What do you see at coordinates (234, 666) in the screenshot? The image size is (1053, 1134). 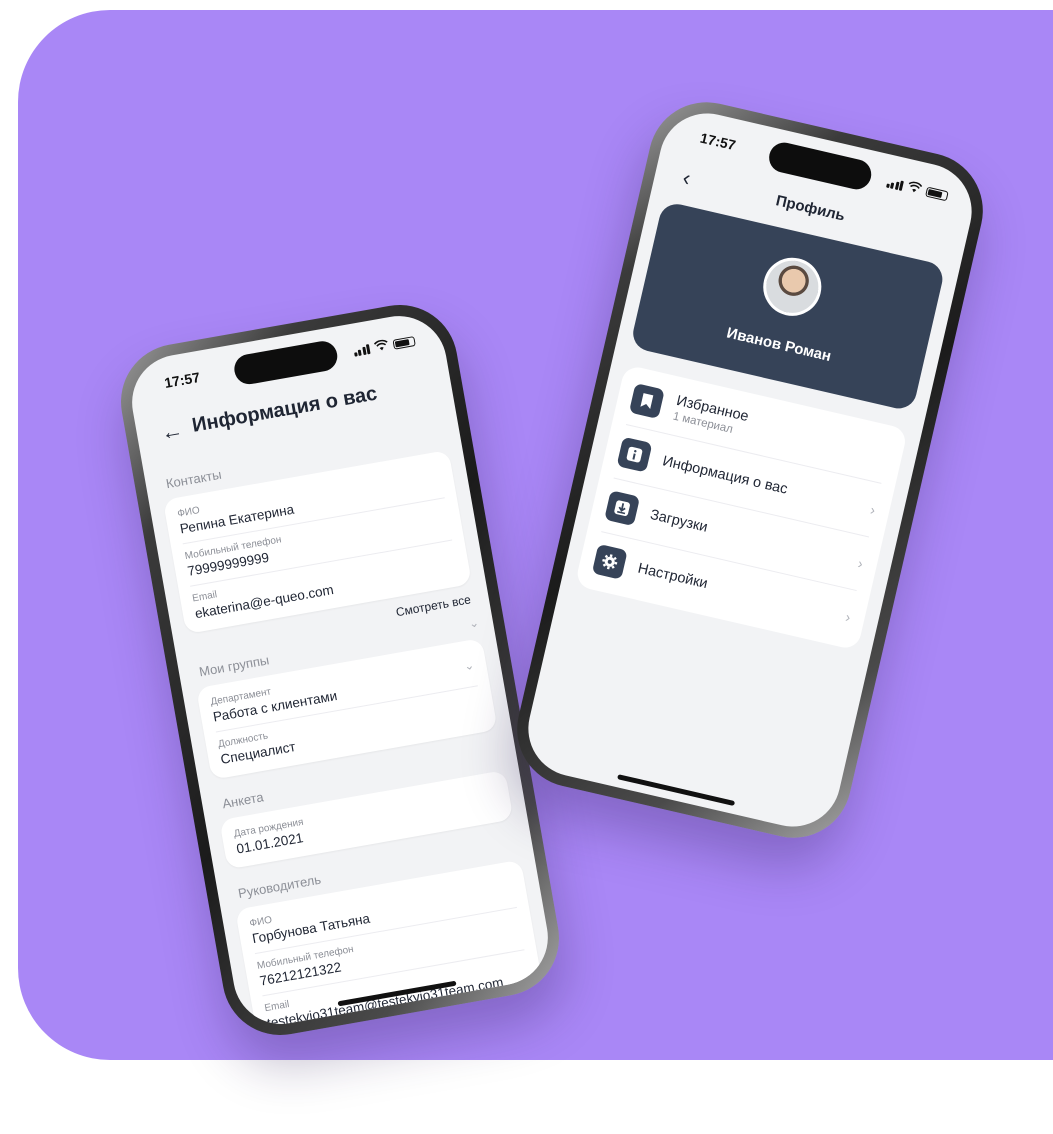 I see `groups-section-label: Мои группы` at bounding box center [234, 666].